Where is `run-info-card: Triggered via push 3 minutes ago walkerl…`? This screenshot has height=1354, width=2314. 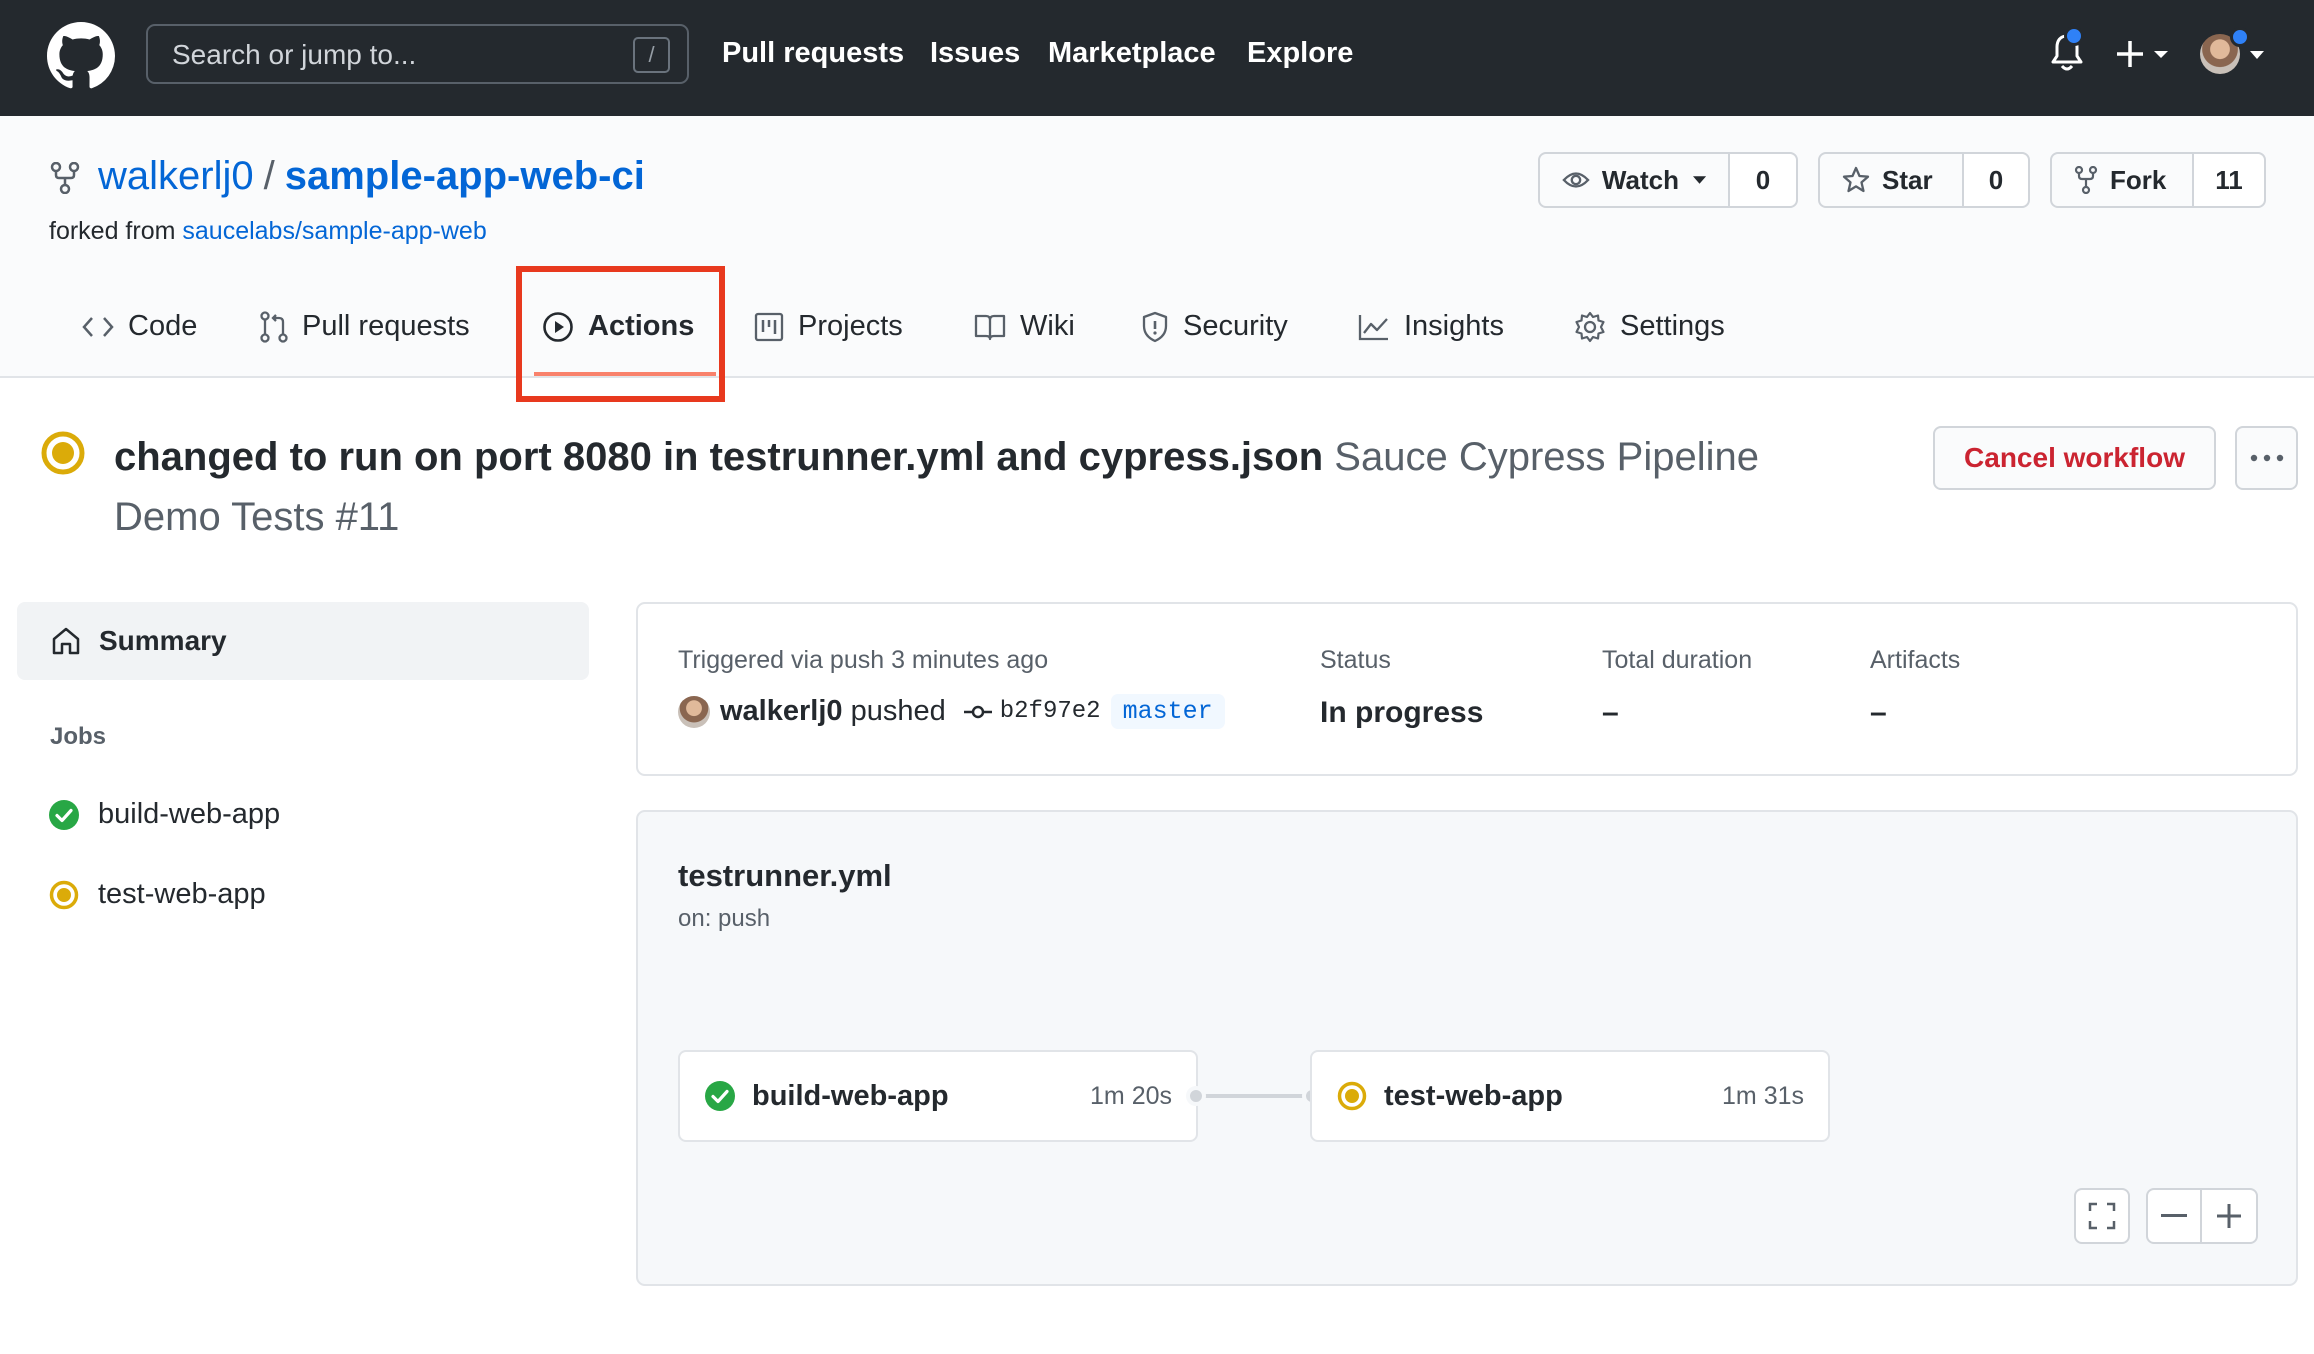
run-info-card: Triggered via push 3 minutes ago walkerl… is located at coordinates (1467, 689).